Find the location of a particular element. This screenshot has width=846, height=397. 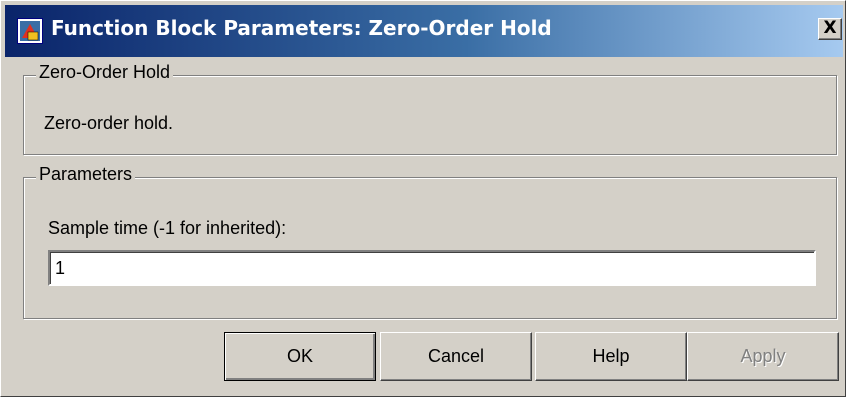

apply-button: Apply is located at coordinates (763, 356).